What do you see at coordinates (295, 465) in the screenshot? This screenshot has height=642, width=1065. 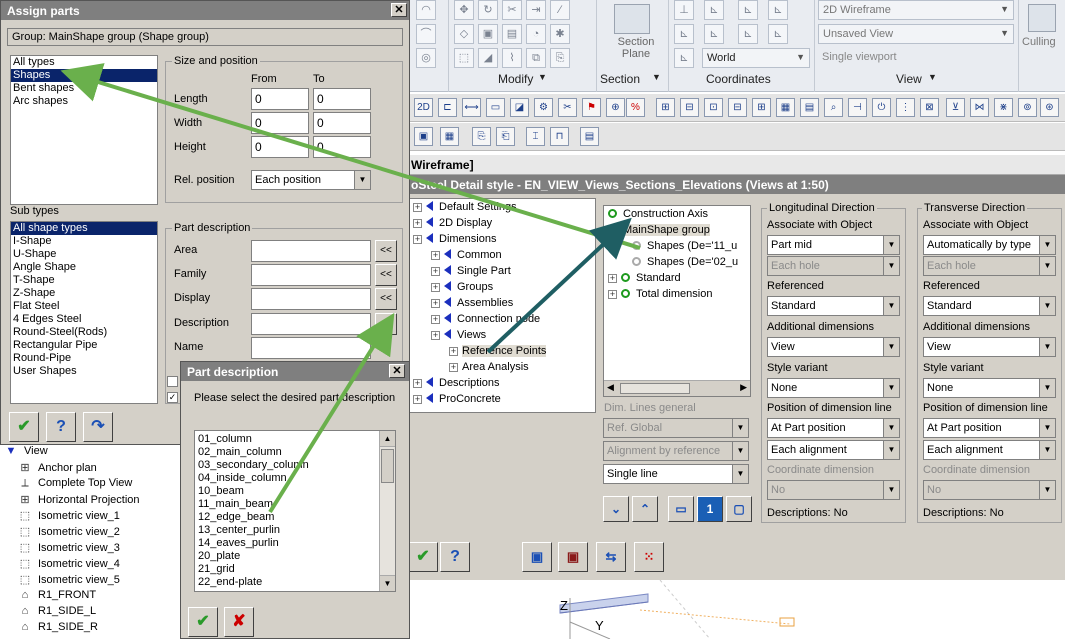 I see `part-desc-list-item: 03_secondary_column` at bounding box center [295, 465].